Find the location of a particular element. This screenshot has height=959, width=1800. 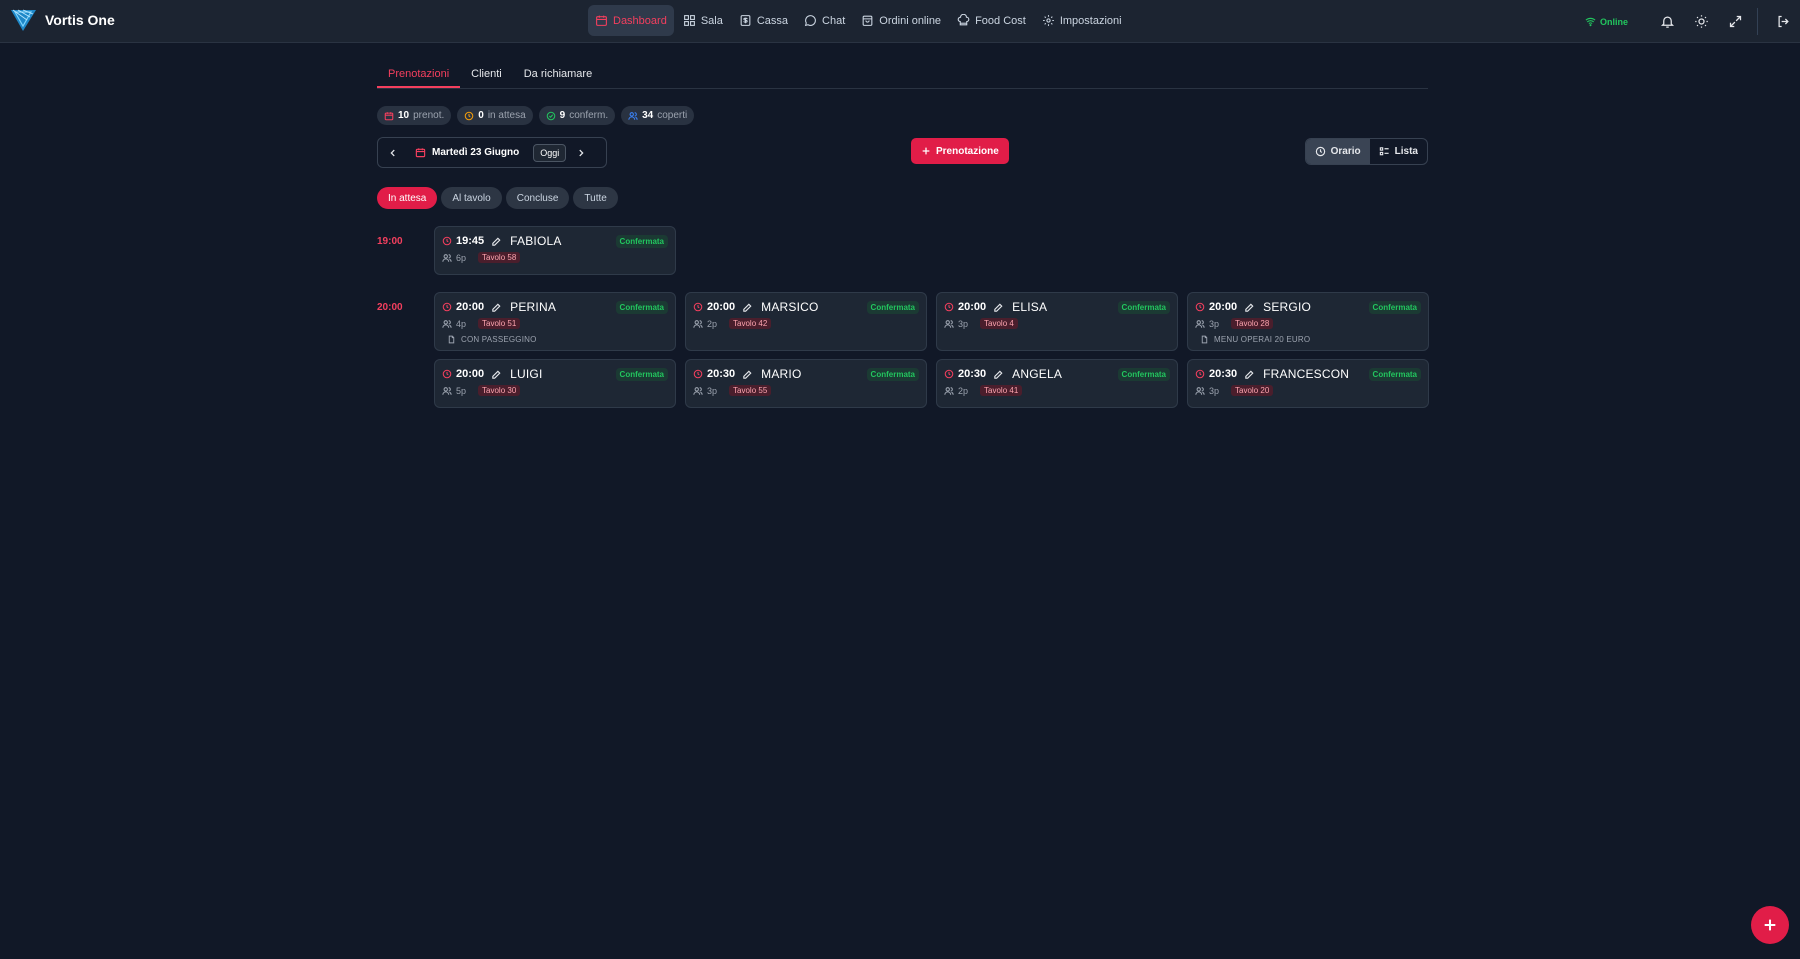

booking-people: 2p is located at coordinates (963, 390).